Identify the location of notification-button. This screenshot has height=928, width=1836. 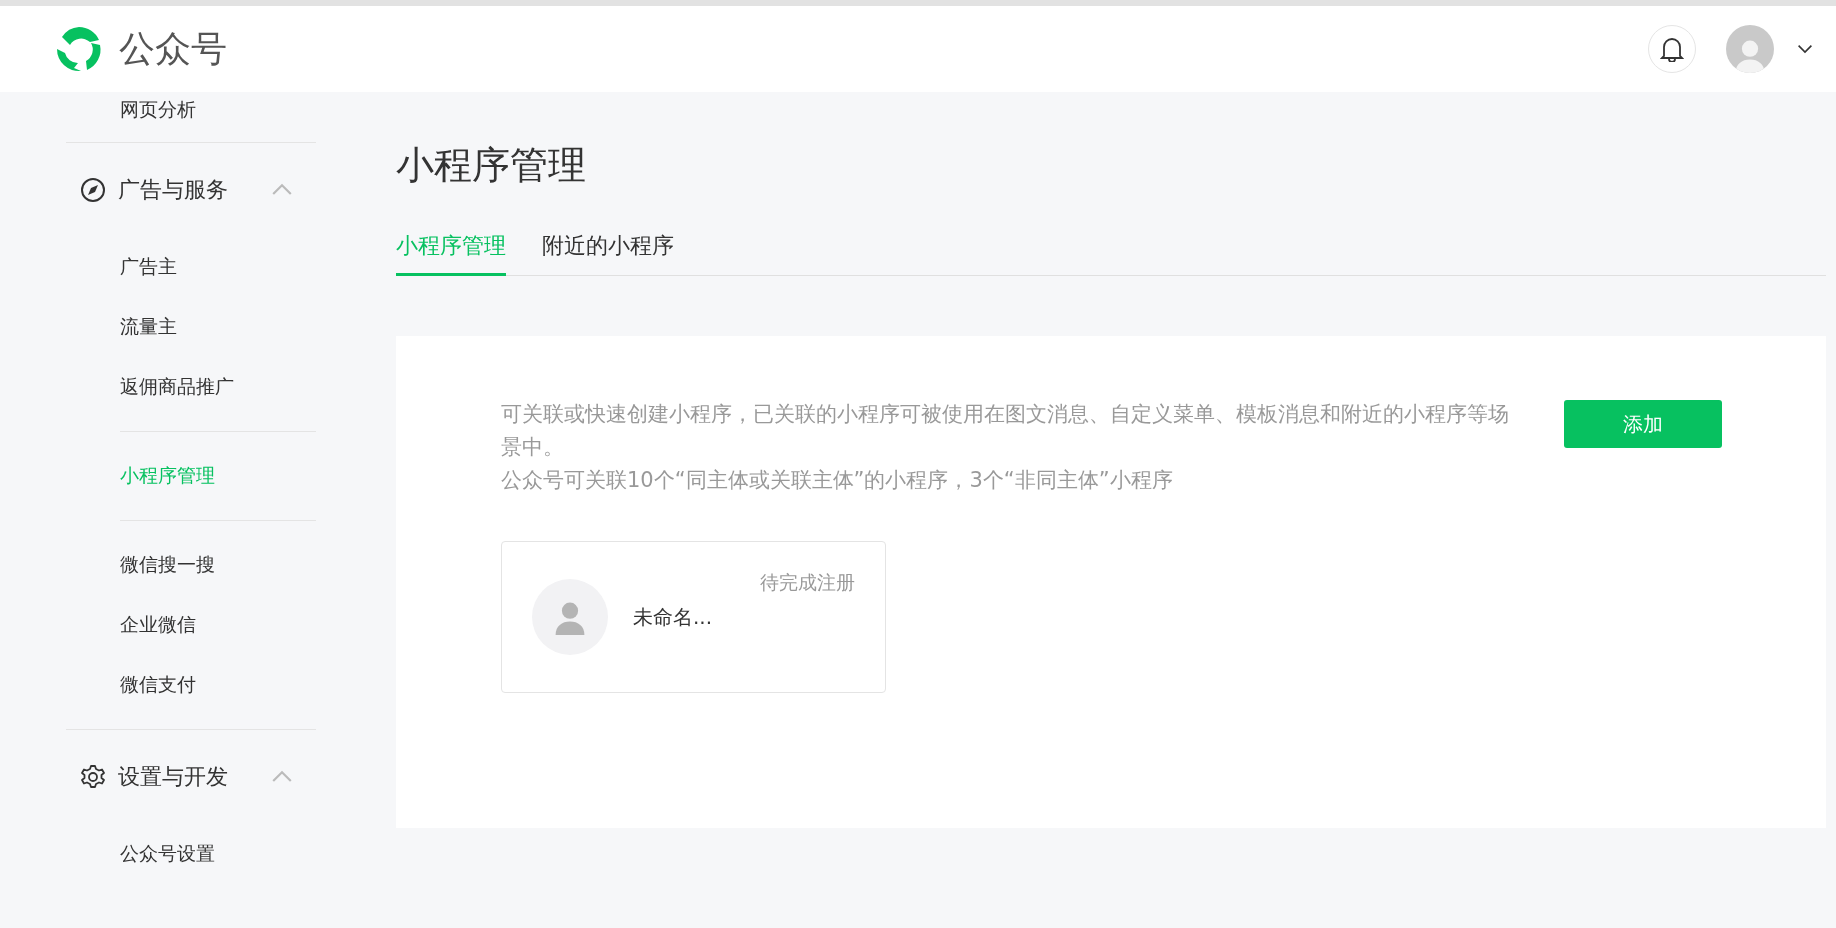
(1672, 49).